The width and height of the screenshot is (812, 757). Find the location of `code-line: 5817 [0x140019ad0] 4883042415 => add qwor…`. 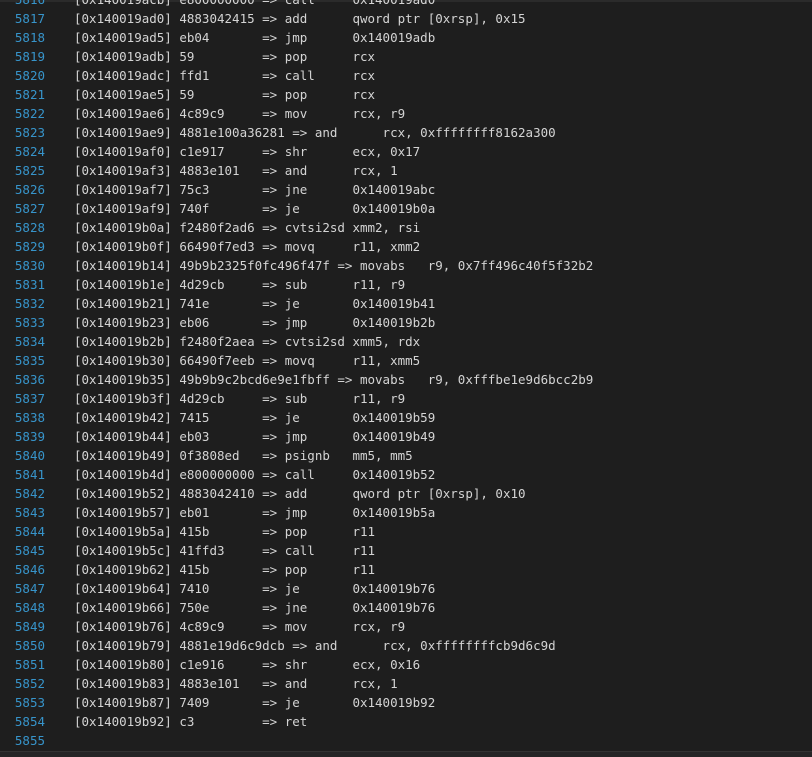

code-line: 5817 [0x140019ad0] 4883042415 => add qwor… is located at coordinates (406, 18).